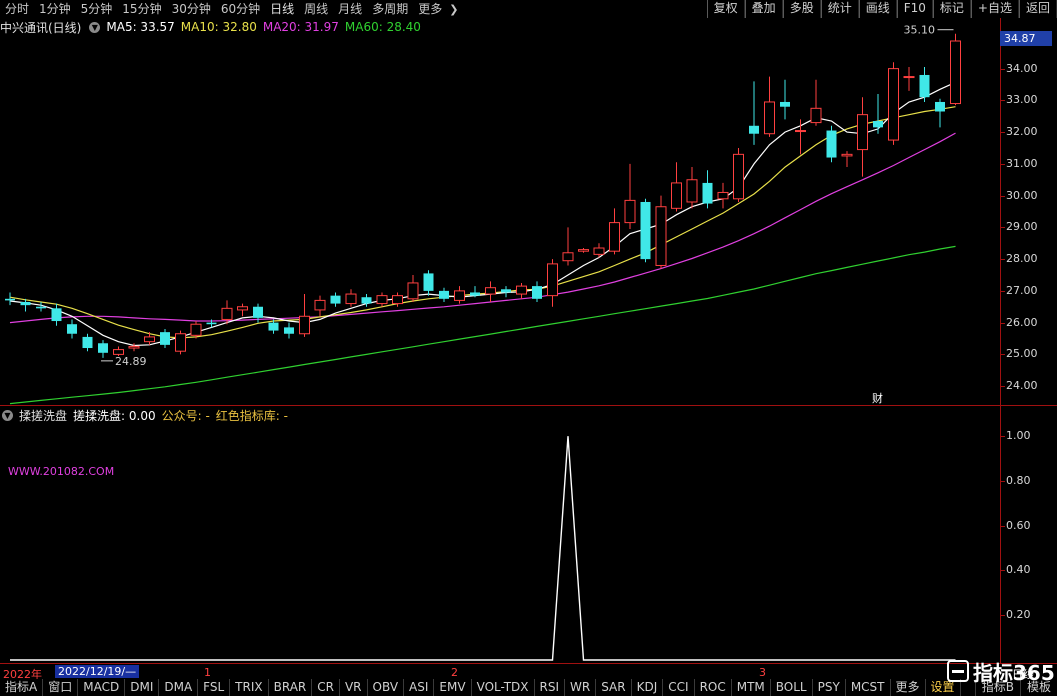  I want to click on high-price-label: 35.10, so click(920, 30).